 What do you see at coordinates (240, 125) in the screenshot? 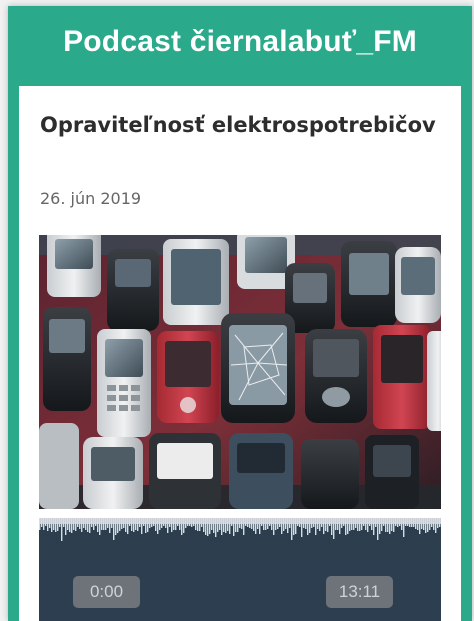
I see `episode-title: Opraviteľnosť elektrospotrebičov` at bounding box center [240, 125].